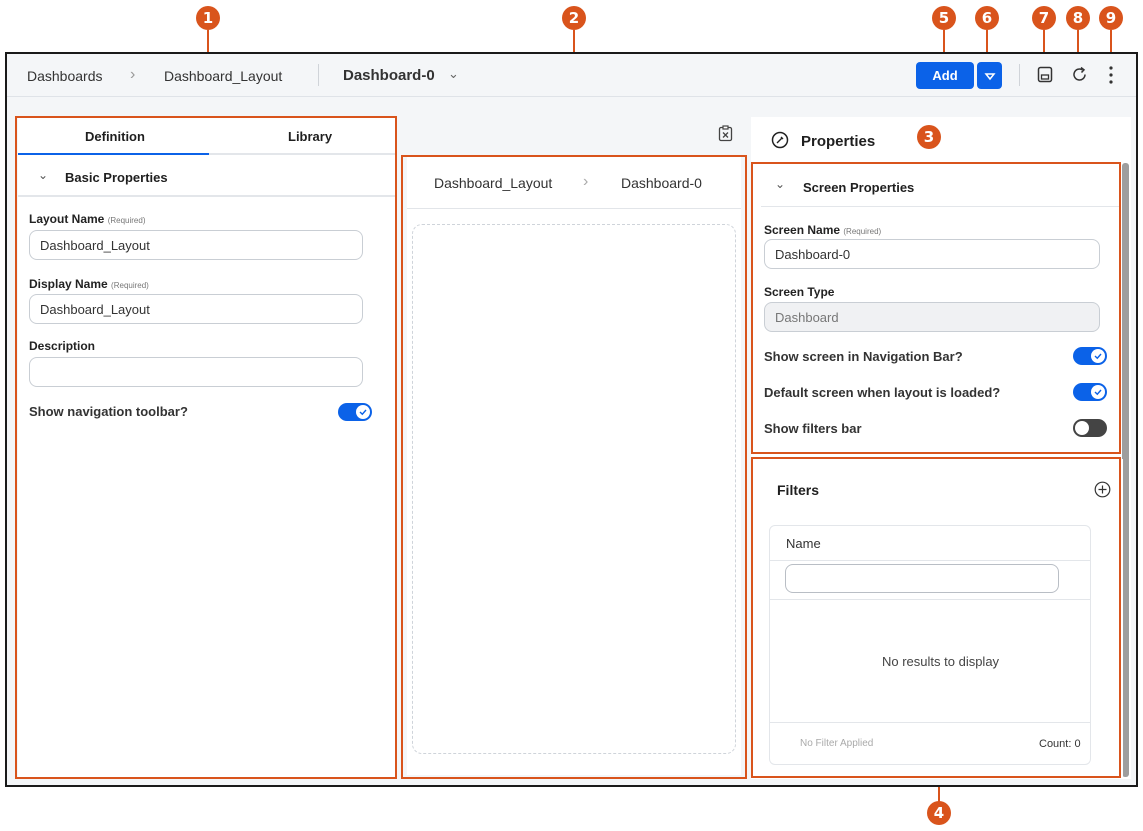 This screenshot has height=831, width=1143. What do you see at coordinates (1044, 18) in the screenshot?
I see `callout-marker-7: 7` at bounding box center [1044, 18].